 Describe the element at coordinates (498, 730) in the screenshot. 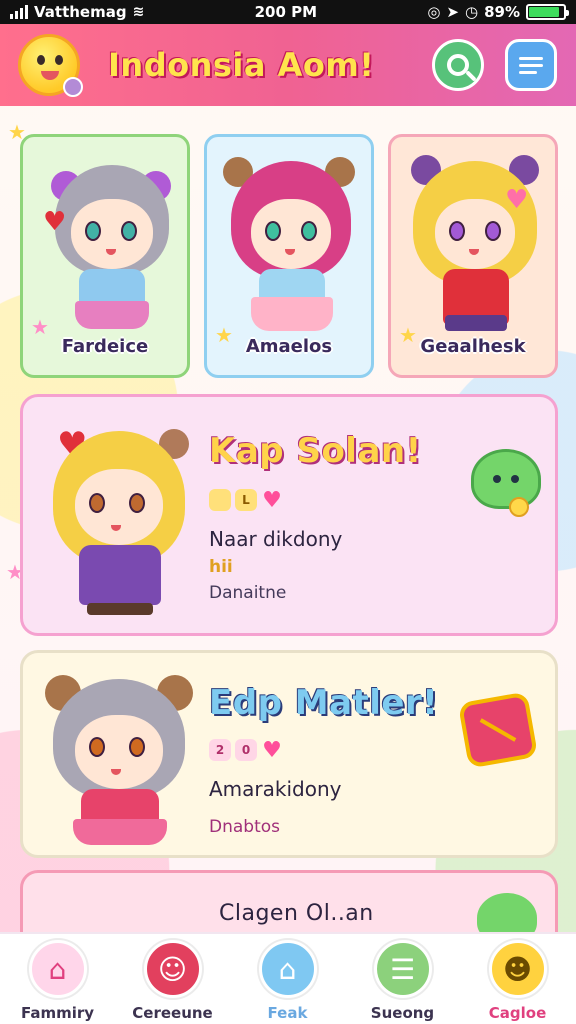

I see `shield-icon` at that location.